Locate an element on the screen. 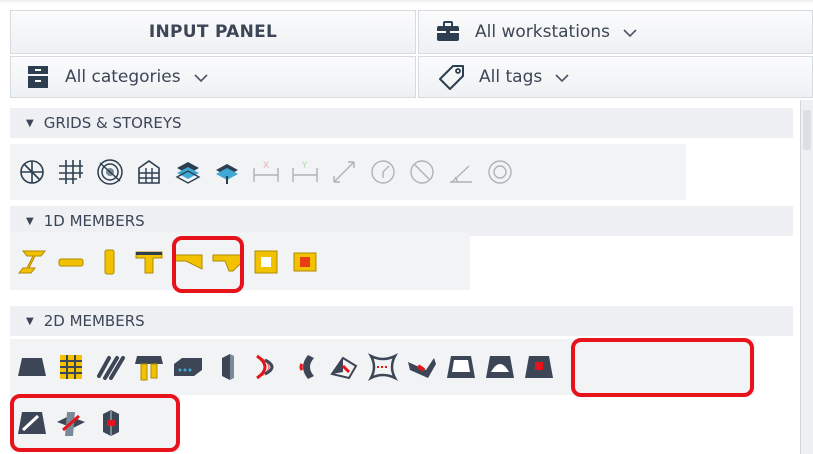  plate-icon is located at coordinates (32, 367).